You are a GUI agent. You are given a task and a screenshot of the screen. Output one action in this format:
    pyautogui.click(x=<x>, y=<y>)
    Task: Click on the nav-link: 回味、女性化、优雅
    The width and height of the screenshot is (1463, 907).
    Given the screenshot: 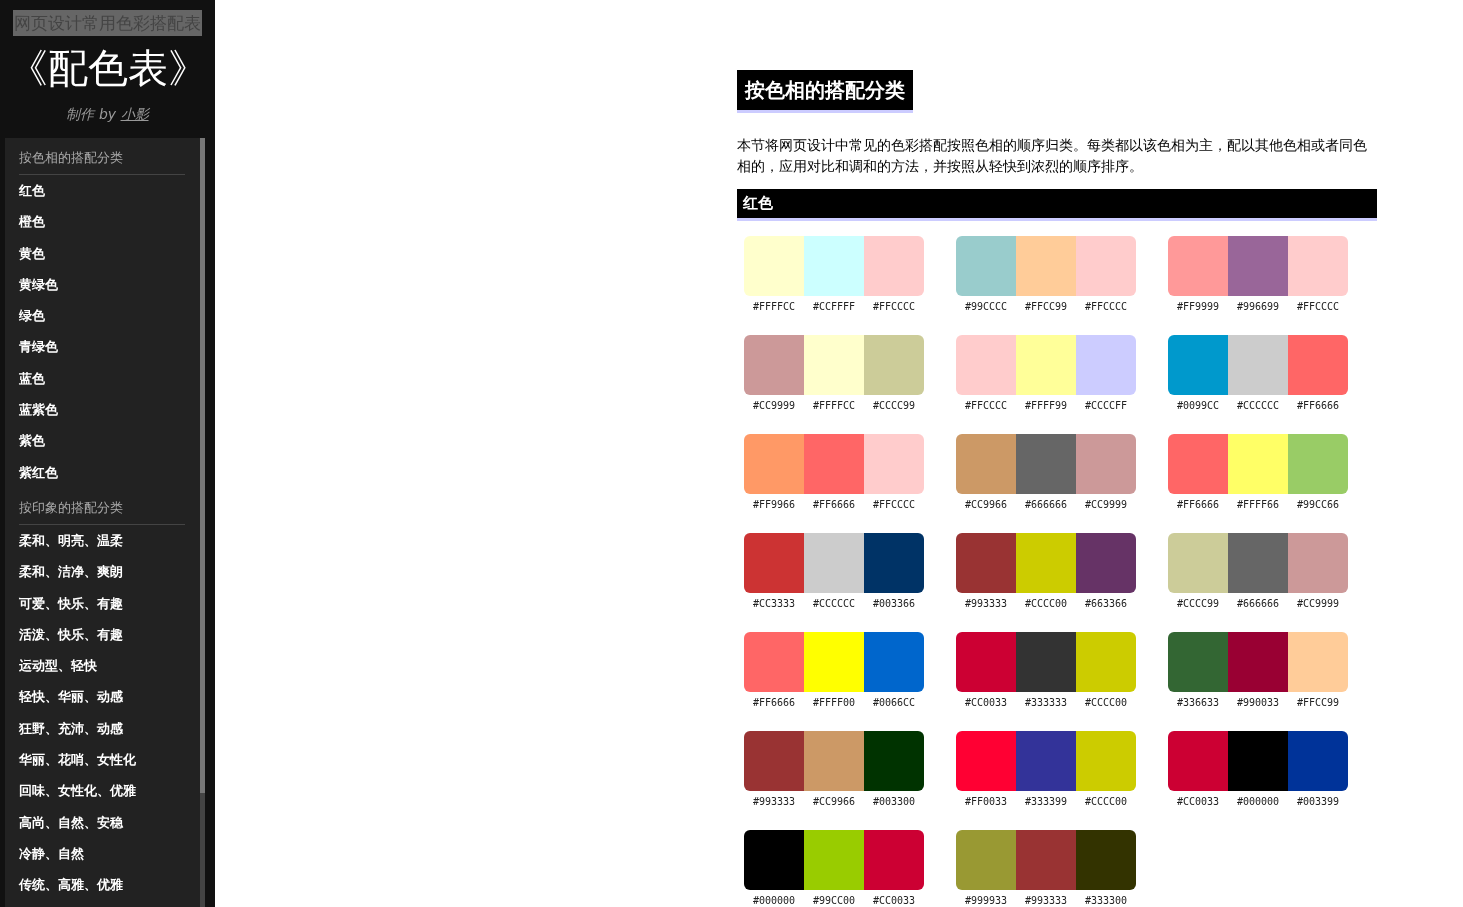 What is the action you would take?
    pyautogui.click(x=102, y=791)
    